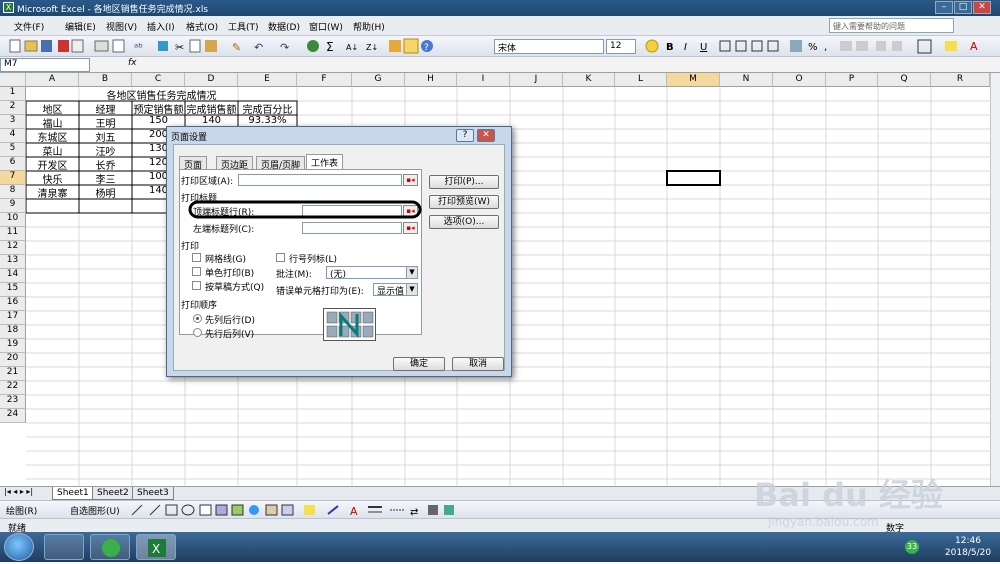  What do you see at coordinates (156, 547) in the screenshot?
I see `excel-task-icon: X` at bounding box center [156, 547].